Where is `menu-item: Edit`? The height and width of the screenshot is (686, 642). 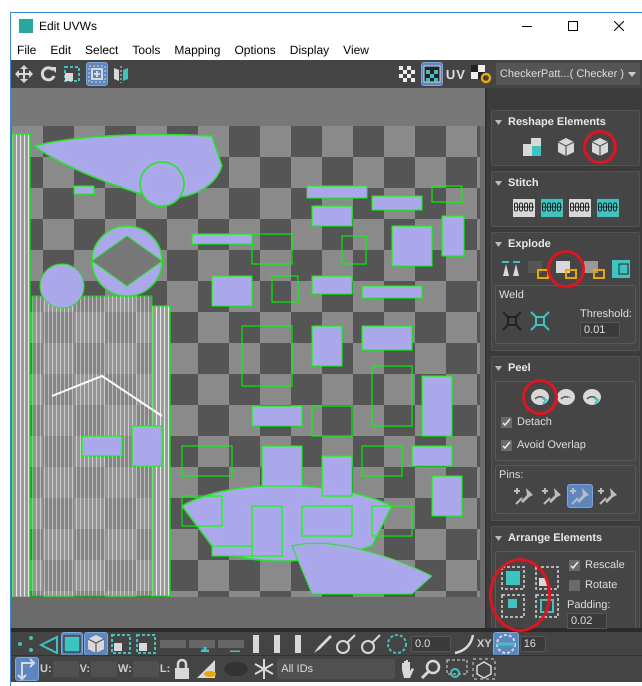
menu-item: Edit is located at coordinates (61, 49).